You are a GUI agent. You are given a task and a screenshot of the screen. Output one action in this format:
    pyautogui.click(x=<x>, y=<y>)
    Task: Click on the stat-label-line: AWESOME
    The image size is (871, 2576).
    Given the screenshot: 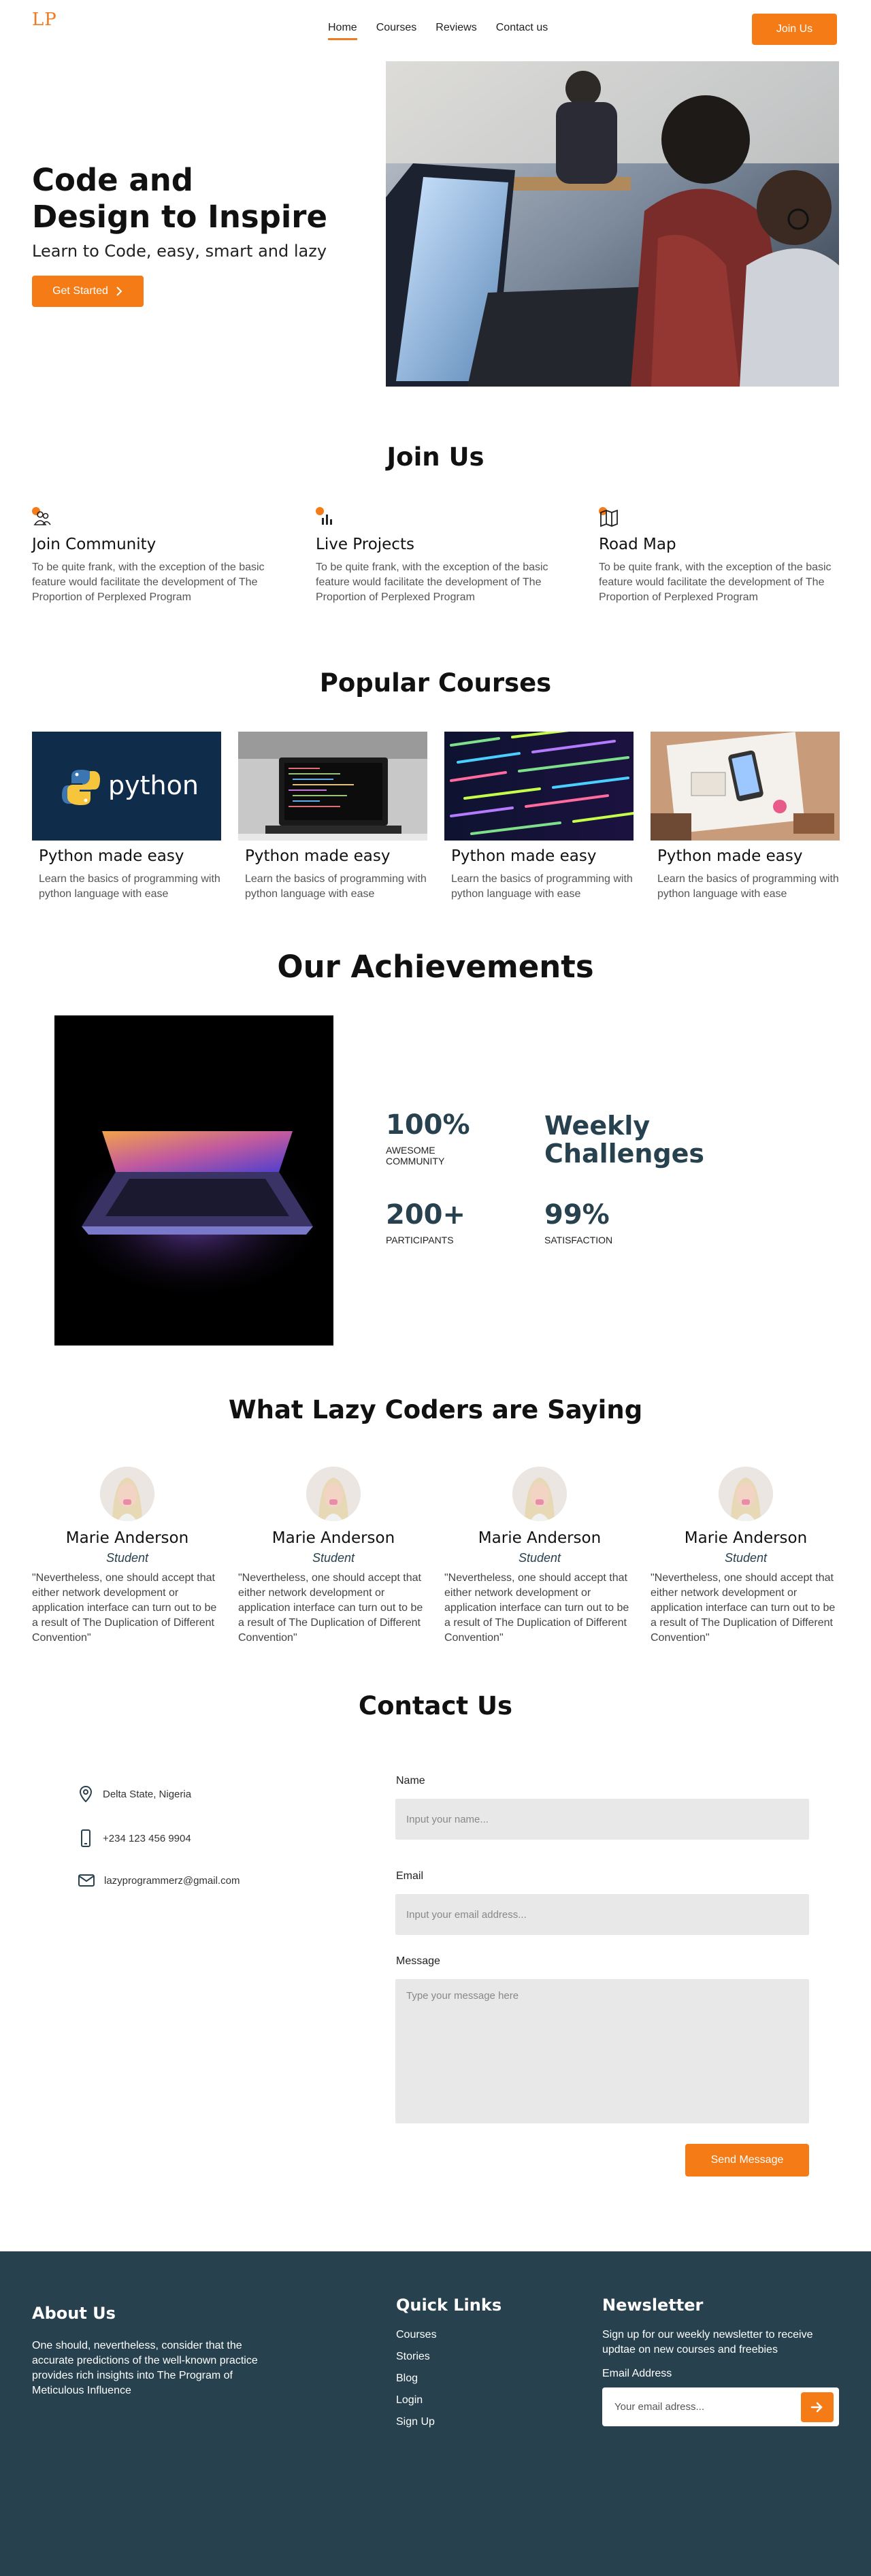 What is the action you would take?
    pyautogui.click(x=411, y=1150)
    